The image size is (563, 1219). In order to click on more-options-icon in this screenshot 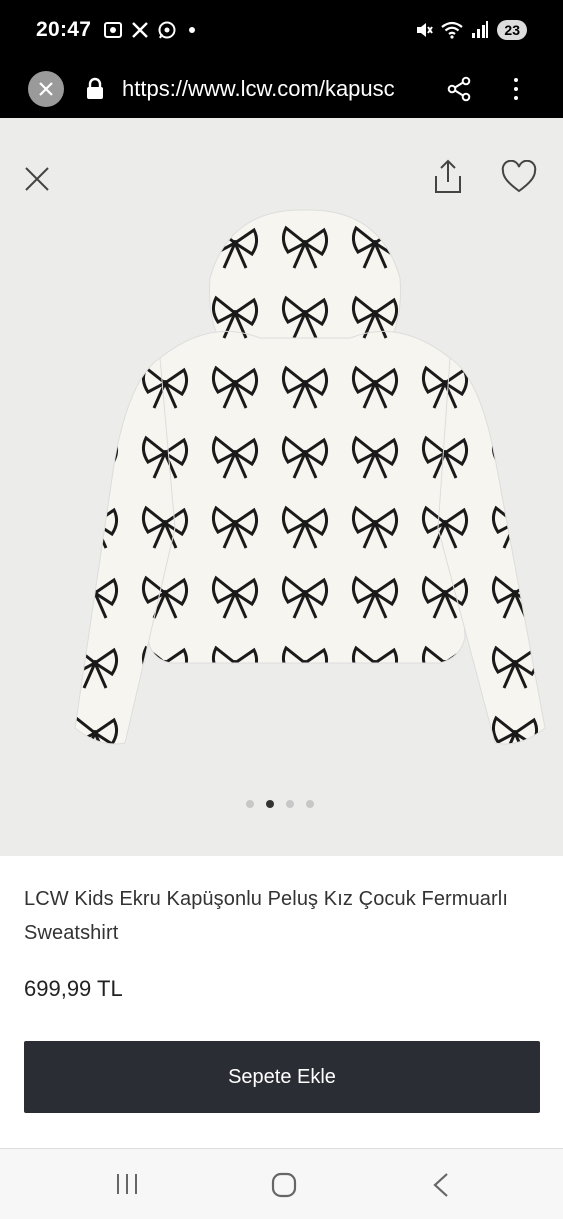, I will do `click(516, 89)`.